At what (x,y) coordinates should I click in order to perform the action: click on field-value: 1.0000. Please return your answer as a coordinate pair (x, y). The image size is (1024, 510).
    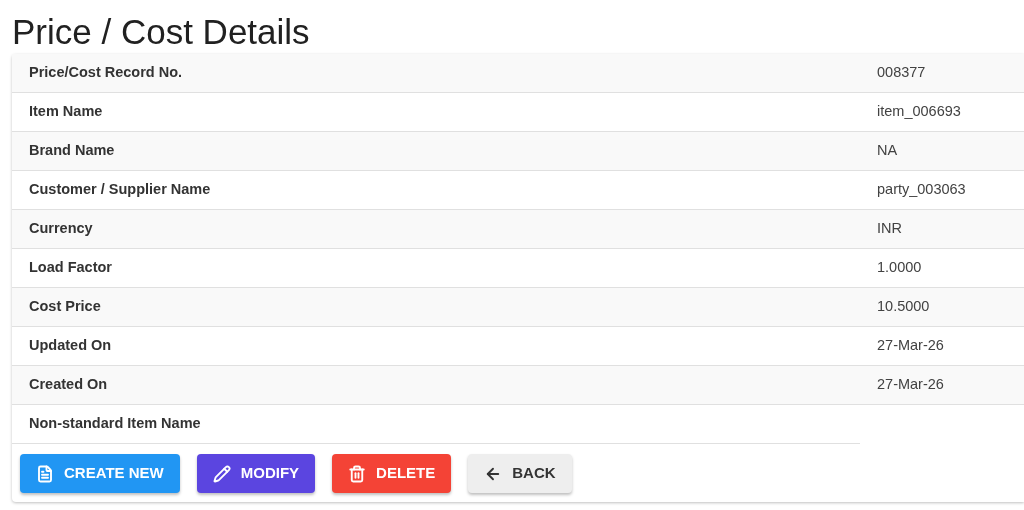
    Looking at the image, I should click on (899, 268).